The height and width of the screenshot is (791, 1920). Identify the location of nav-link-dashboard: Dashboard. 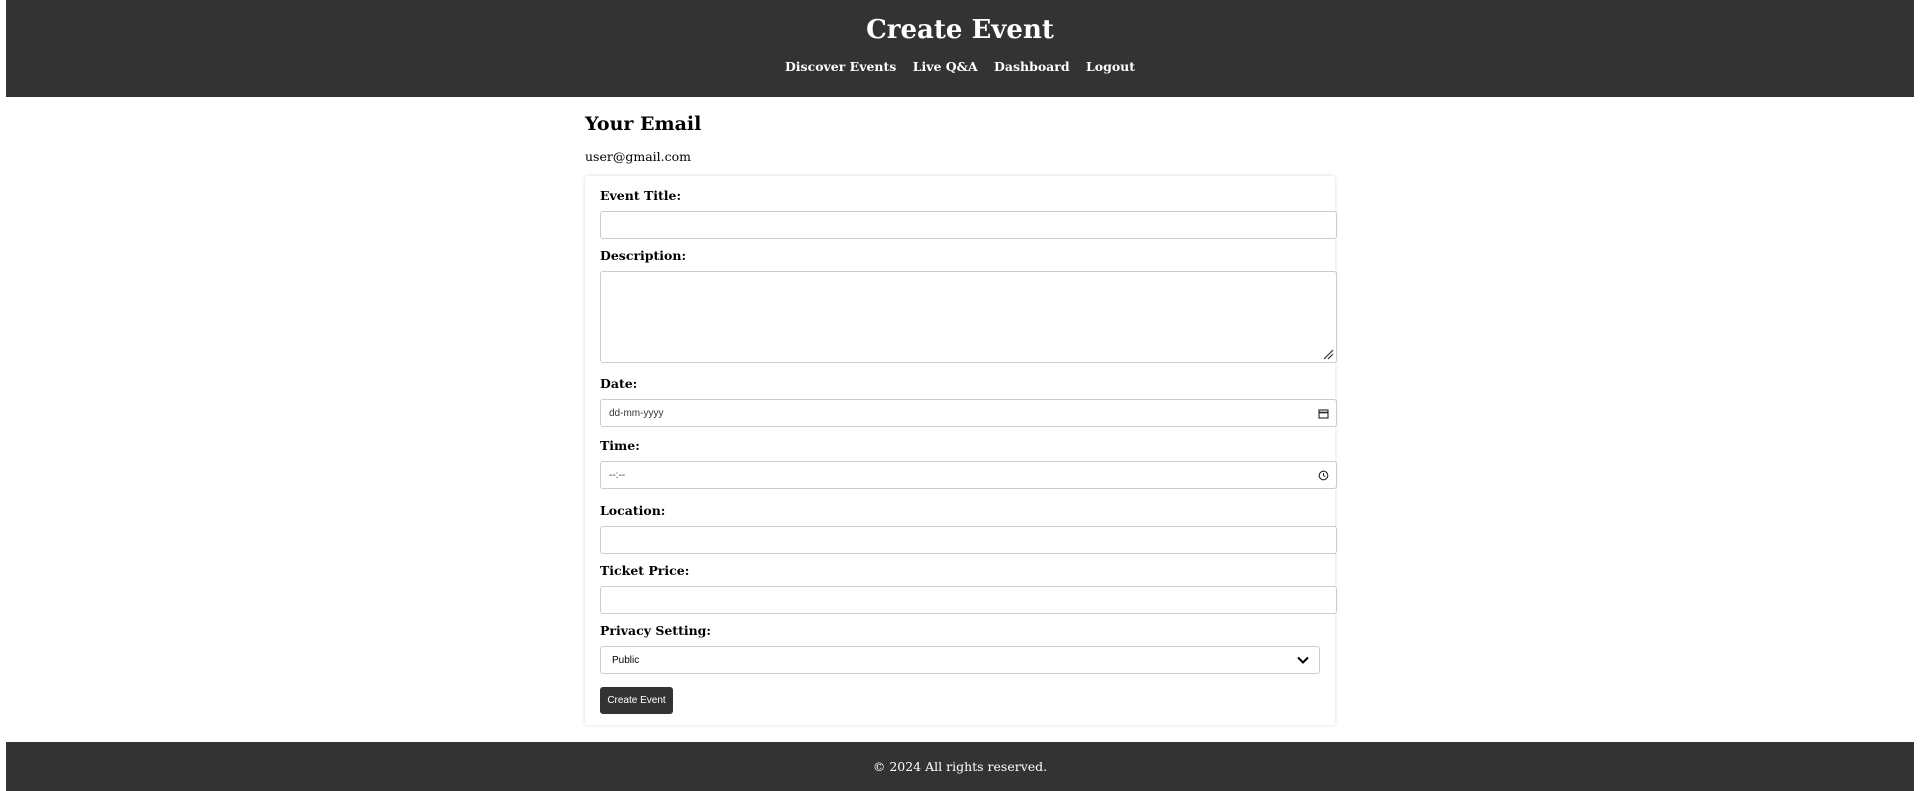
(1032, 66).